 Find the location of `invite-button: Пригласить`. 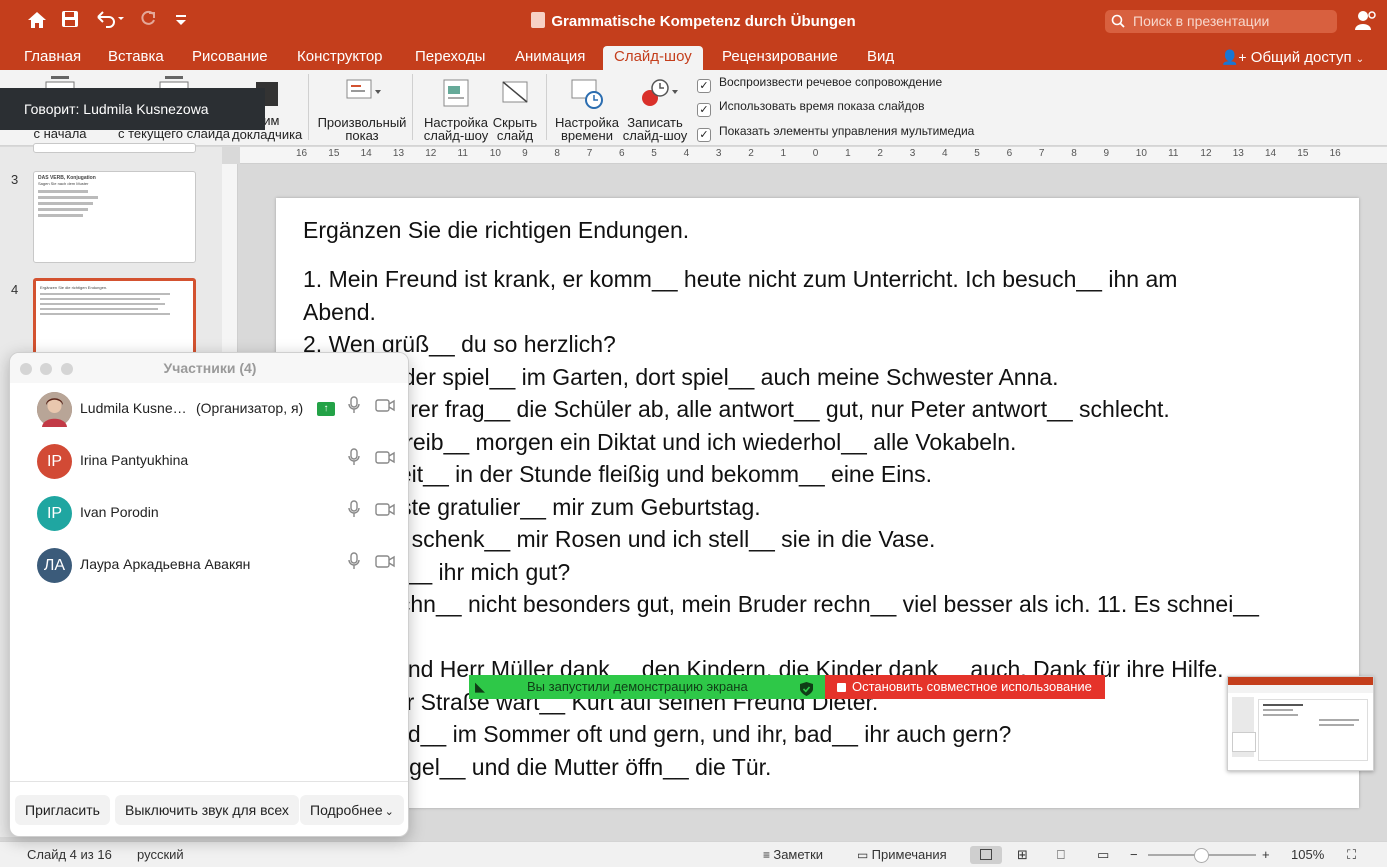

invite-button: Пригласить is located at coordinates (62, 810).